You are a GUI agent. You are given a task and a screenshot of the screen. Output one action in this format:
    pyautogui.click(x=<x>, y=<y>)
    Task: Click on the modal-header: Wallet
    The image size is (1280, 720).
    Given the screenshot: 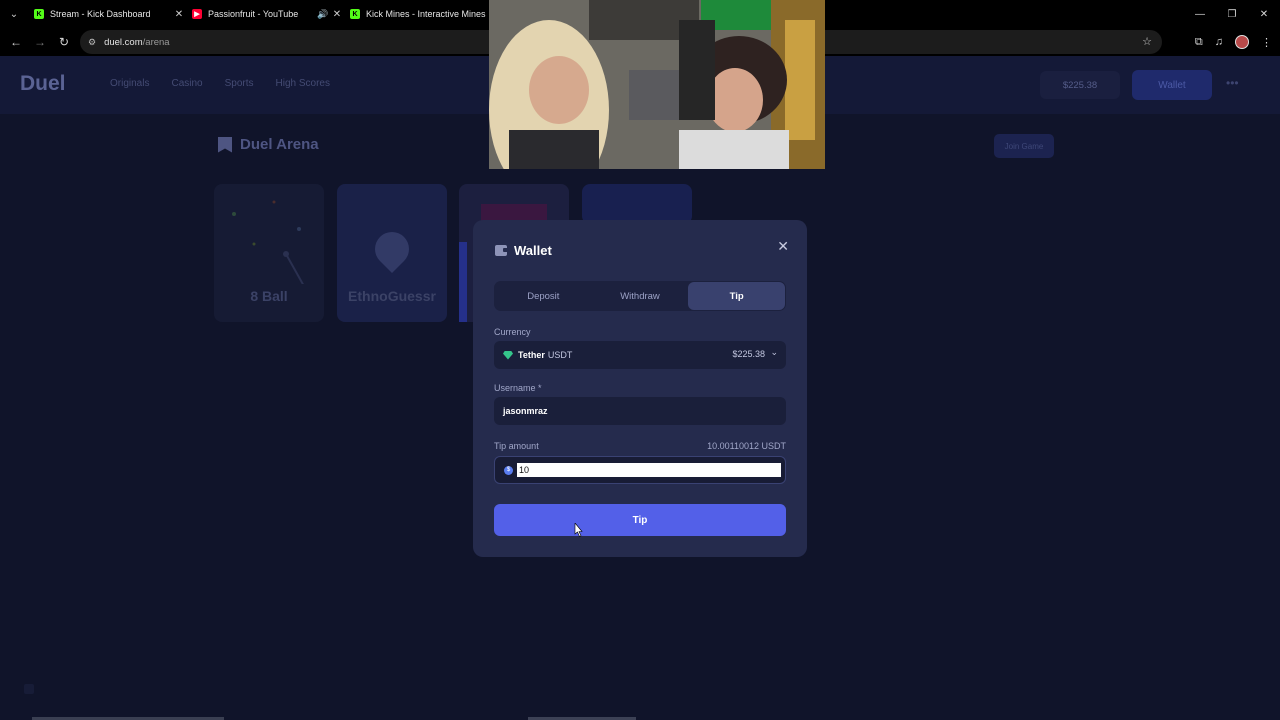 What is the action you would take?
    pyautogui.click(x=523, y=250)
    